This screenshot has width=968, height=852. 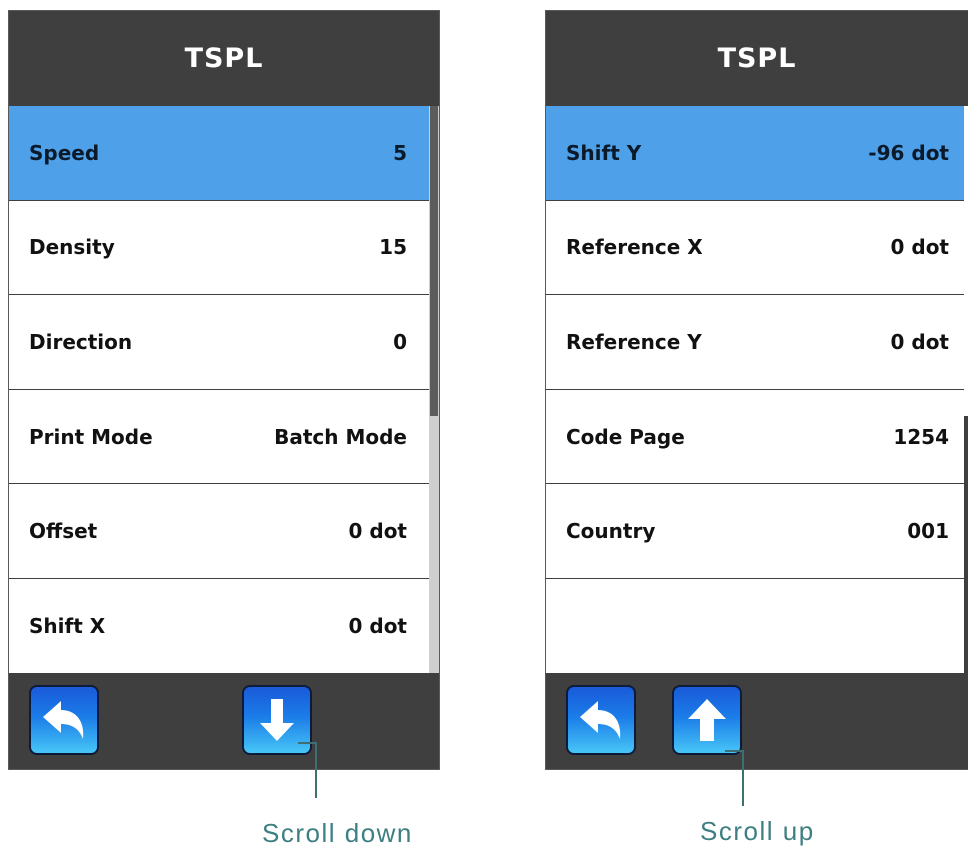 I want to click on list-item-density: Density 15, so click(x=219, y=248).